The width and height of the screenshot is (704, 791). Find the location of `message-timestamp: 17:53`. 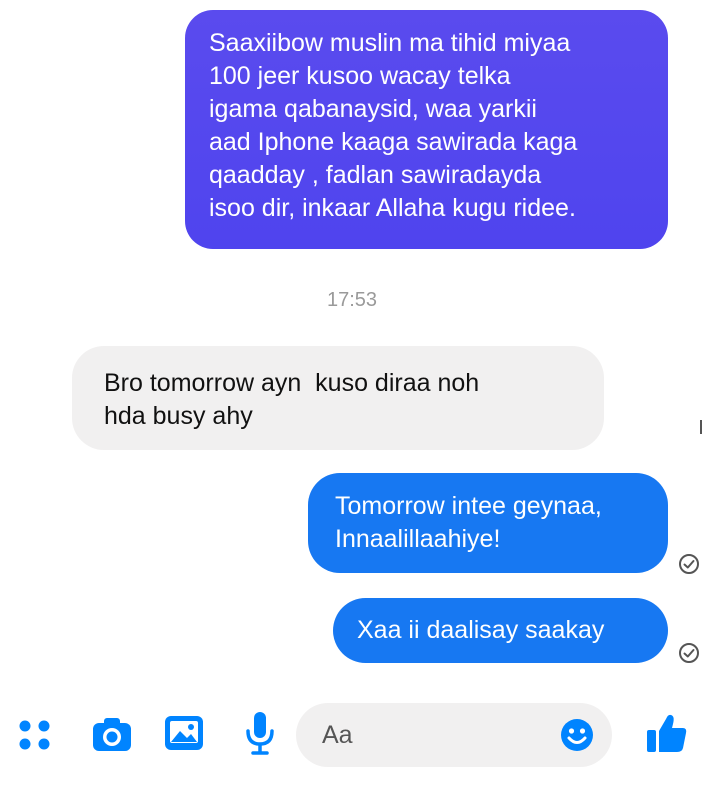

message-timestamp: 17:53 is located at coordinates (352, 300).